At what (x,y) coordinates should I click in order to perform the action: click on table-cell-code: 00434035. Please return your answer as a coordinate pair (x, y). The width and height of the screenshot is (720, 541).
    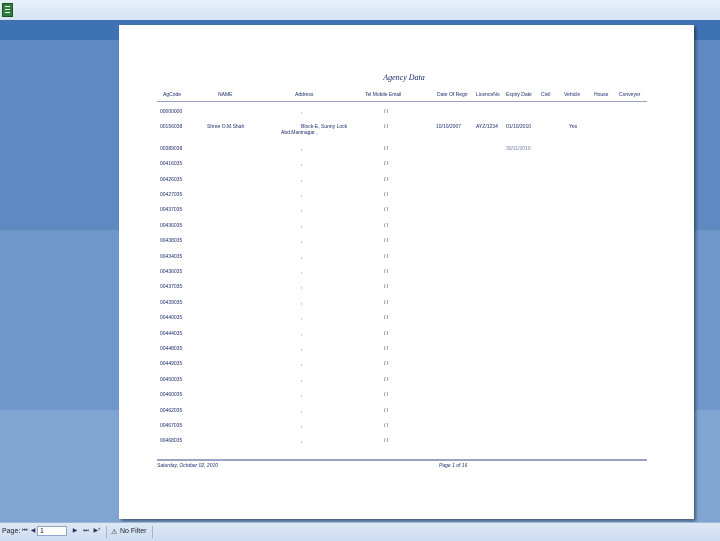
    Looking at the image, I should click on (171, 256).